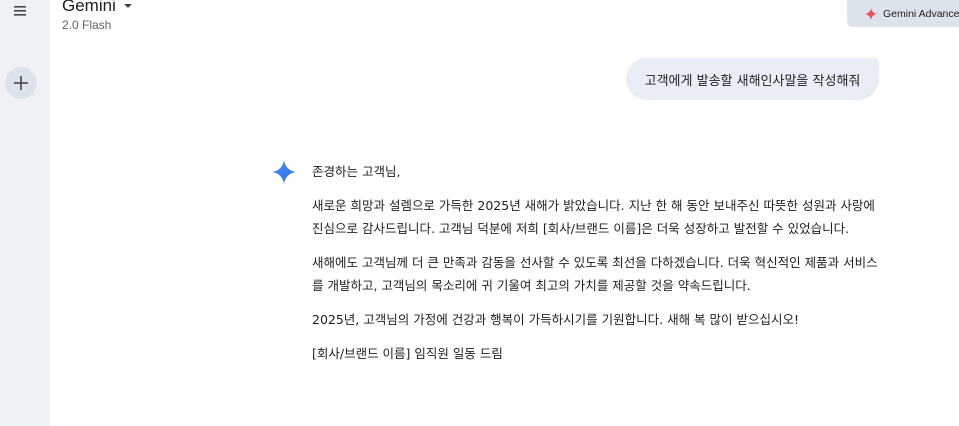  I want to click on response-greeting: 존경하는 고객님,, so click(356, 171).